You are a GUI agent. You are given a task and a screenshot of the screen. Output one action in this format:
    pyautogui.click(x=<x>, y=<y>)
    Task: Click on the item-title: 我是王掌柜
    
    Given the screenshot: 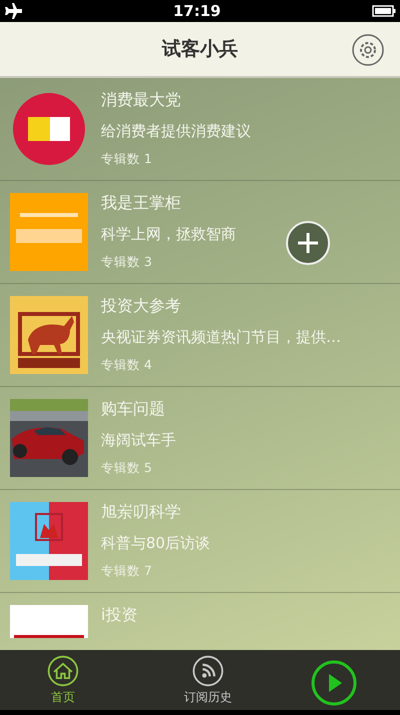 What is the action you would take?
    pyautogui.click(x=168, y=203)
    